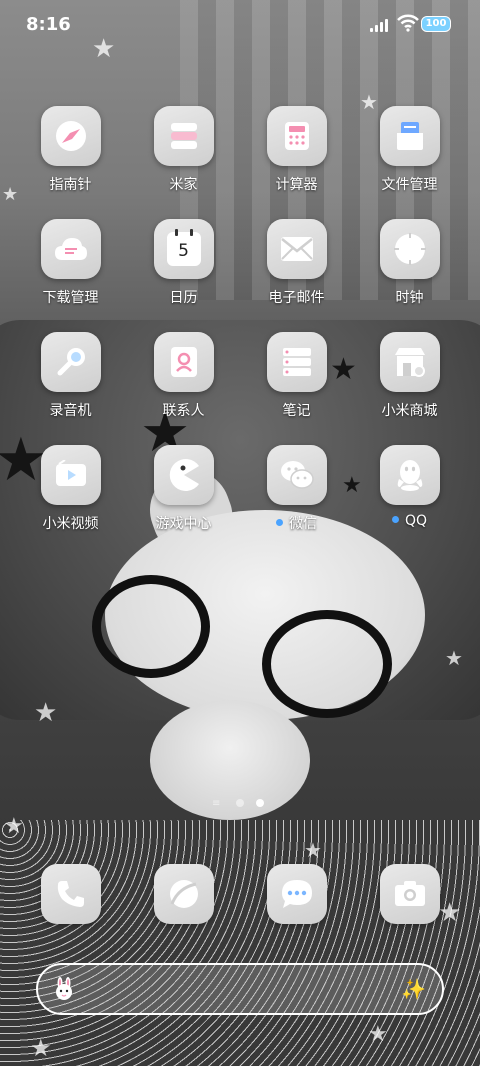 This screenshot has width=480, height=1066. What do you see at coordinates (48, 24) in the screenshot?
I see `status-time: 8:16` at bounding box center [48, 24].